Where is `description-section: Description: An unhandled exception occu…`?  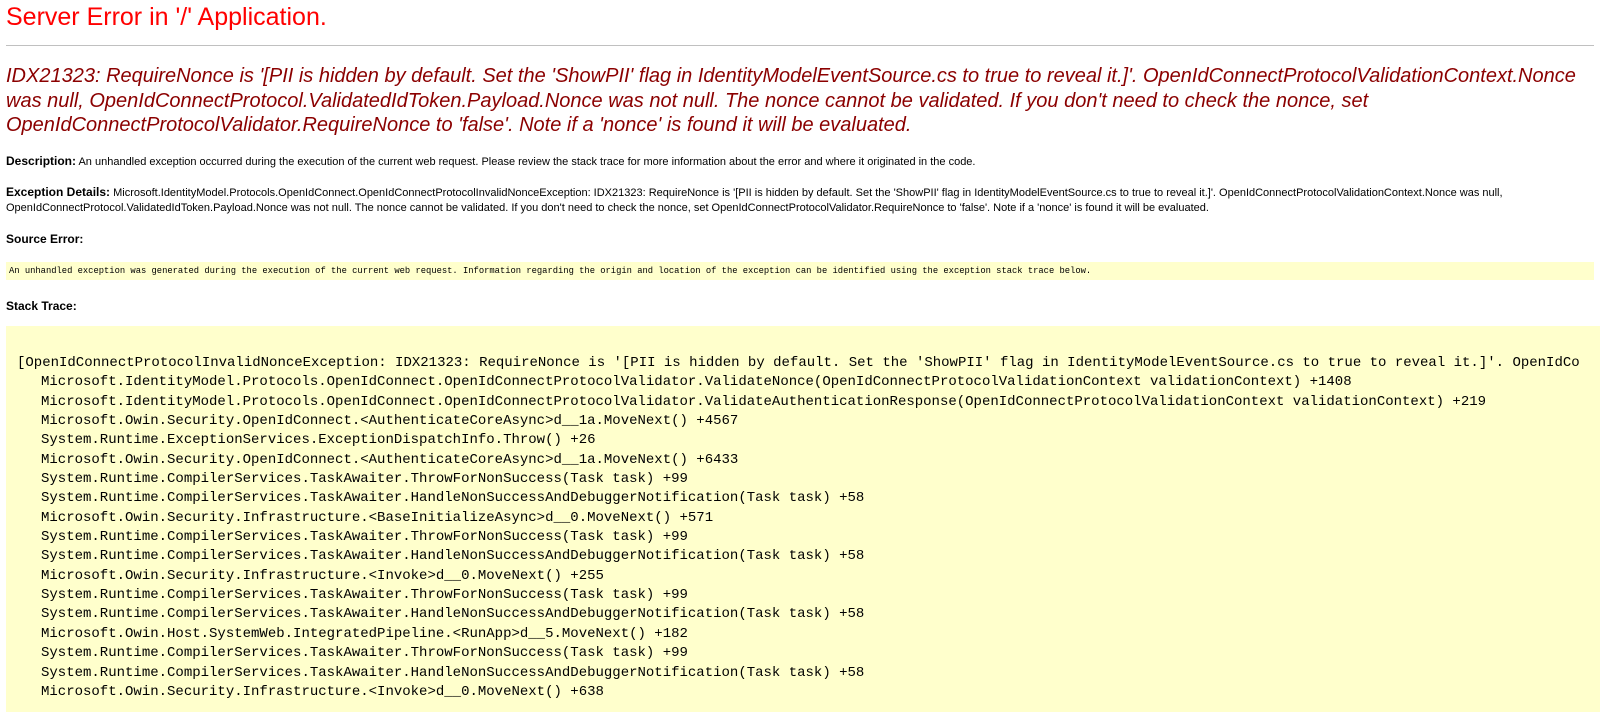
description-section: Description: An unhandled exception occu… is located at coordinates (800, 162).